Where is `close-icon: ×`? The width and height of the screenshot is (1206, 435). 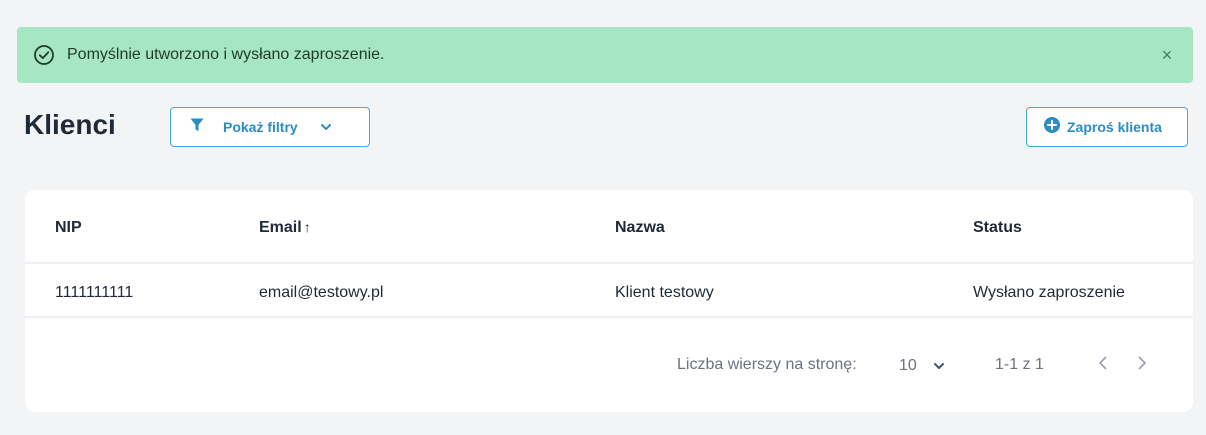
close-icon: × is located at coordinates (1167, 54).